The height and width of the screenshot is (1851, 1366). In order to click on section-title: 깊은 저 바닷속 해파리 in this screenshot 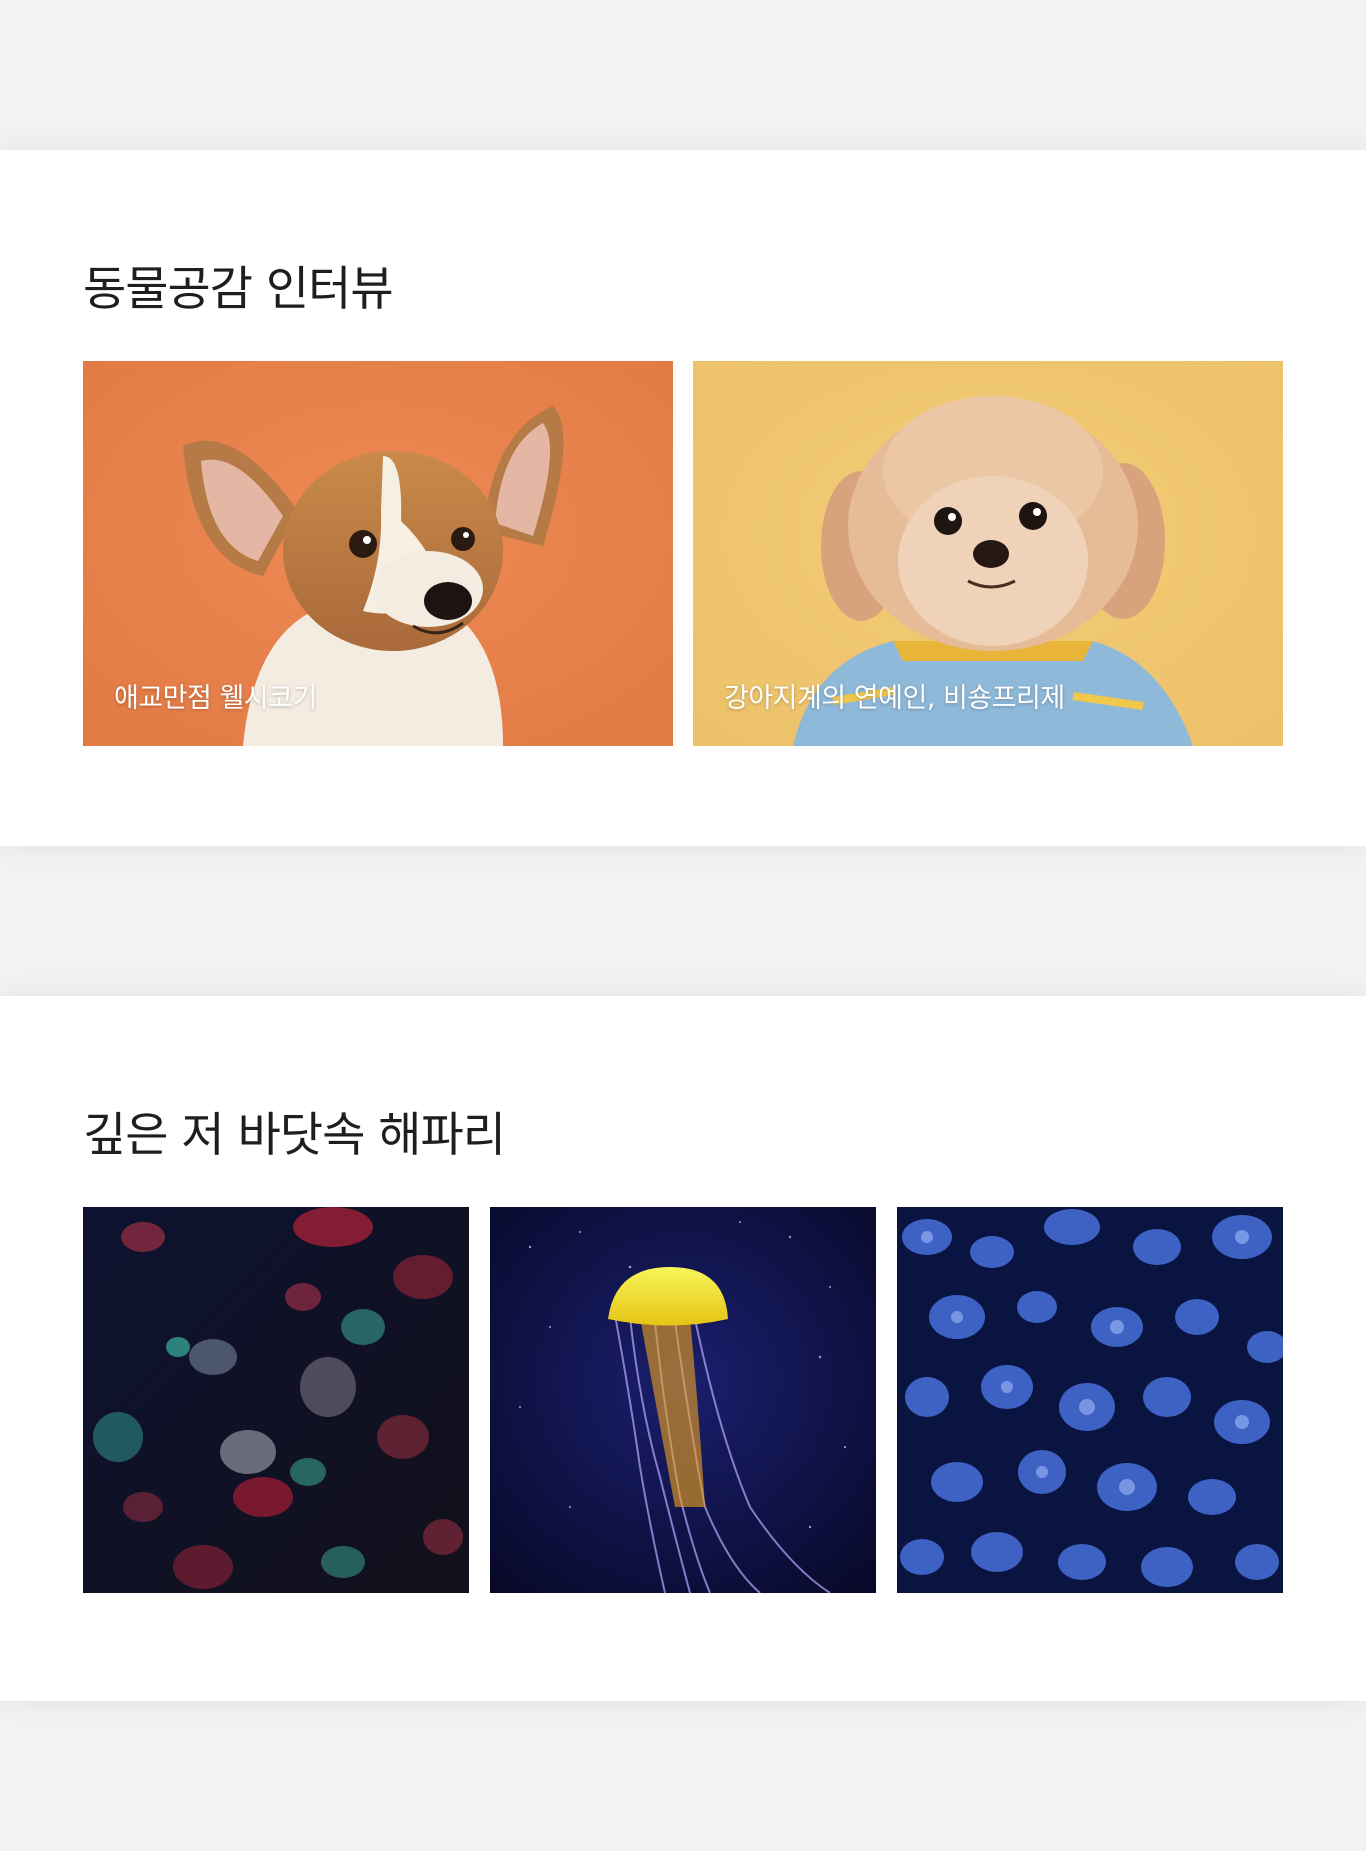, I will do `click(294, 1135)`.